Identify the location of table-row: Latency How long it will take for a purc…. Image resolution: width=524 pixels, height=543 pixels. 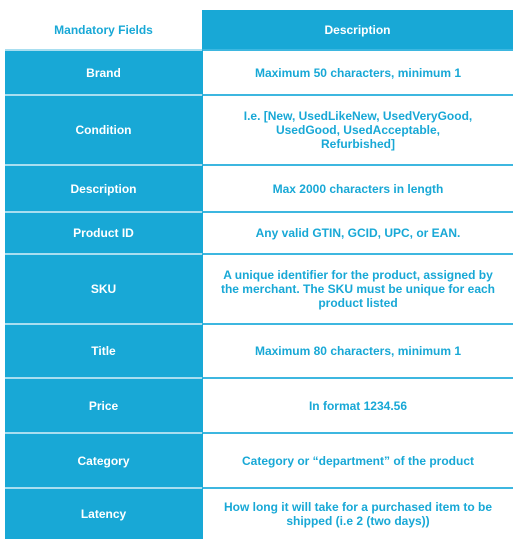
(259, 513).